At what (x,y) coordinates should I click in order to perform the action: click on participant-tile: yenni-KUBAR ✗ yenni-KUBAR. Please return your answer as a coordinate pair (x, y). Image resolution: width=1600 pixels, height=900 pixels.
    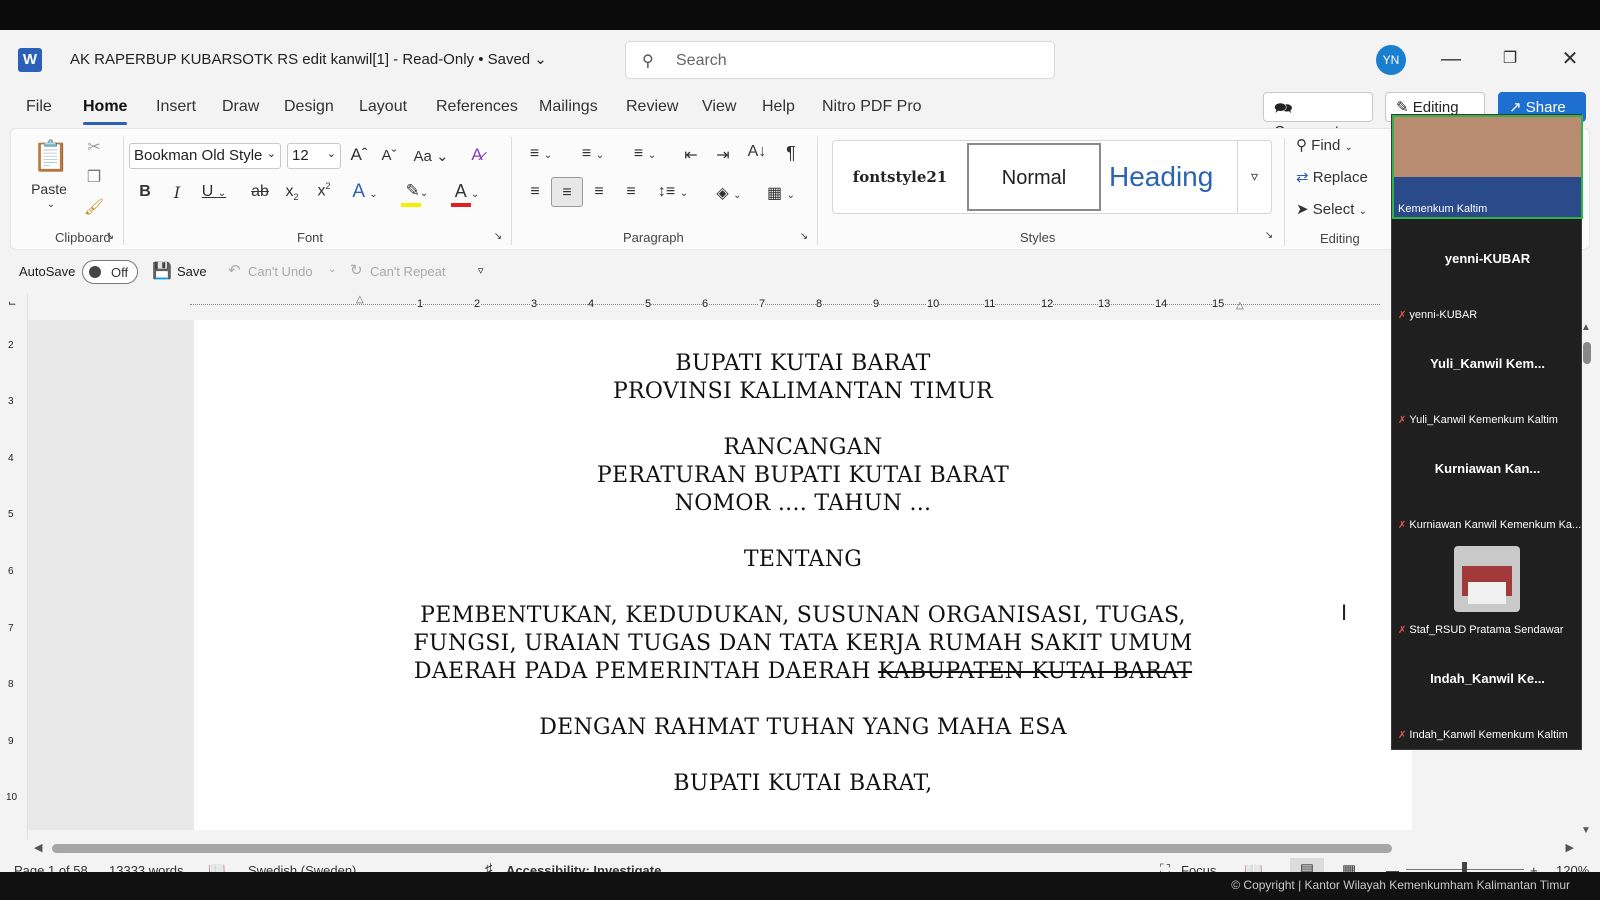
    Looking at the image, I should click on (1487, 273).